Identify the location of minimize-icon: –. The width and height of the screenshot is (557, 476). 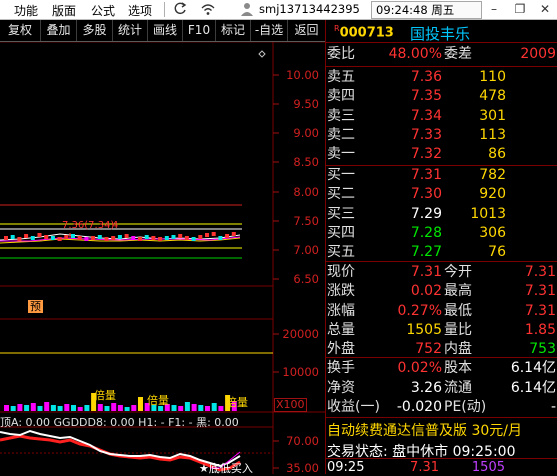
(494, 9).